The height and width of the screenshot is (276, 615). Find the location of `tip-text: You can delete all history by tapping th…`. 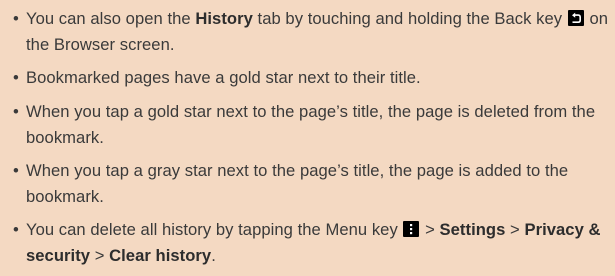

tip-text: You can delete all history by tapping th… is located at coordinates (214, 229).